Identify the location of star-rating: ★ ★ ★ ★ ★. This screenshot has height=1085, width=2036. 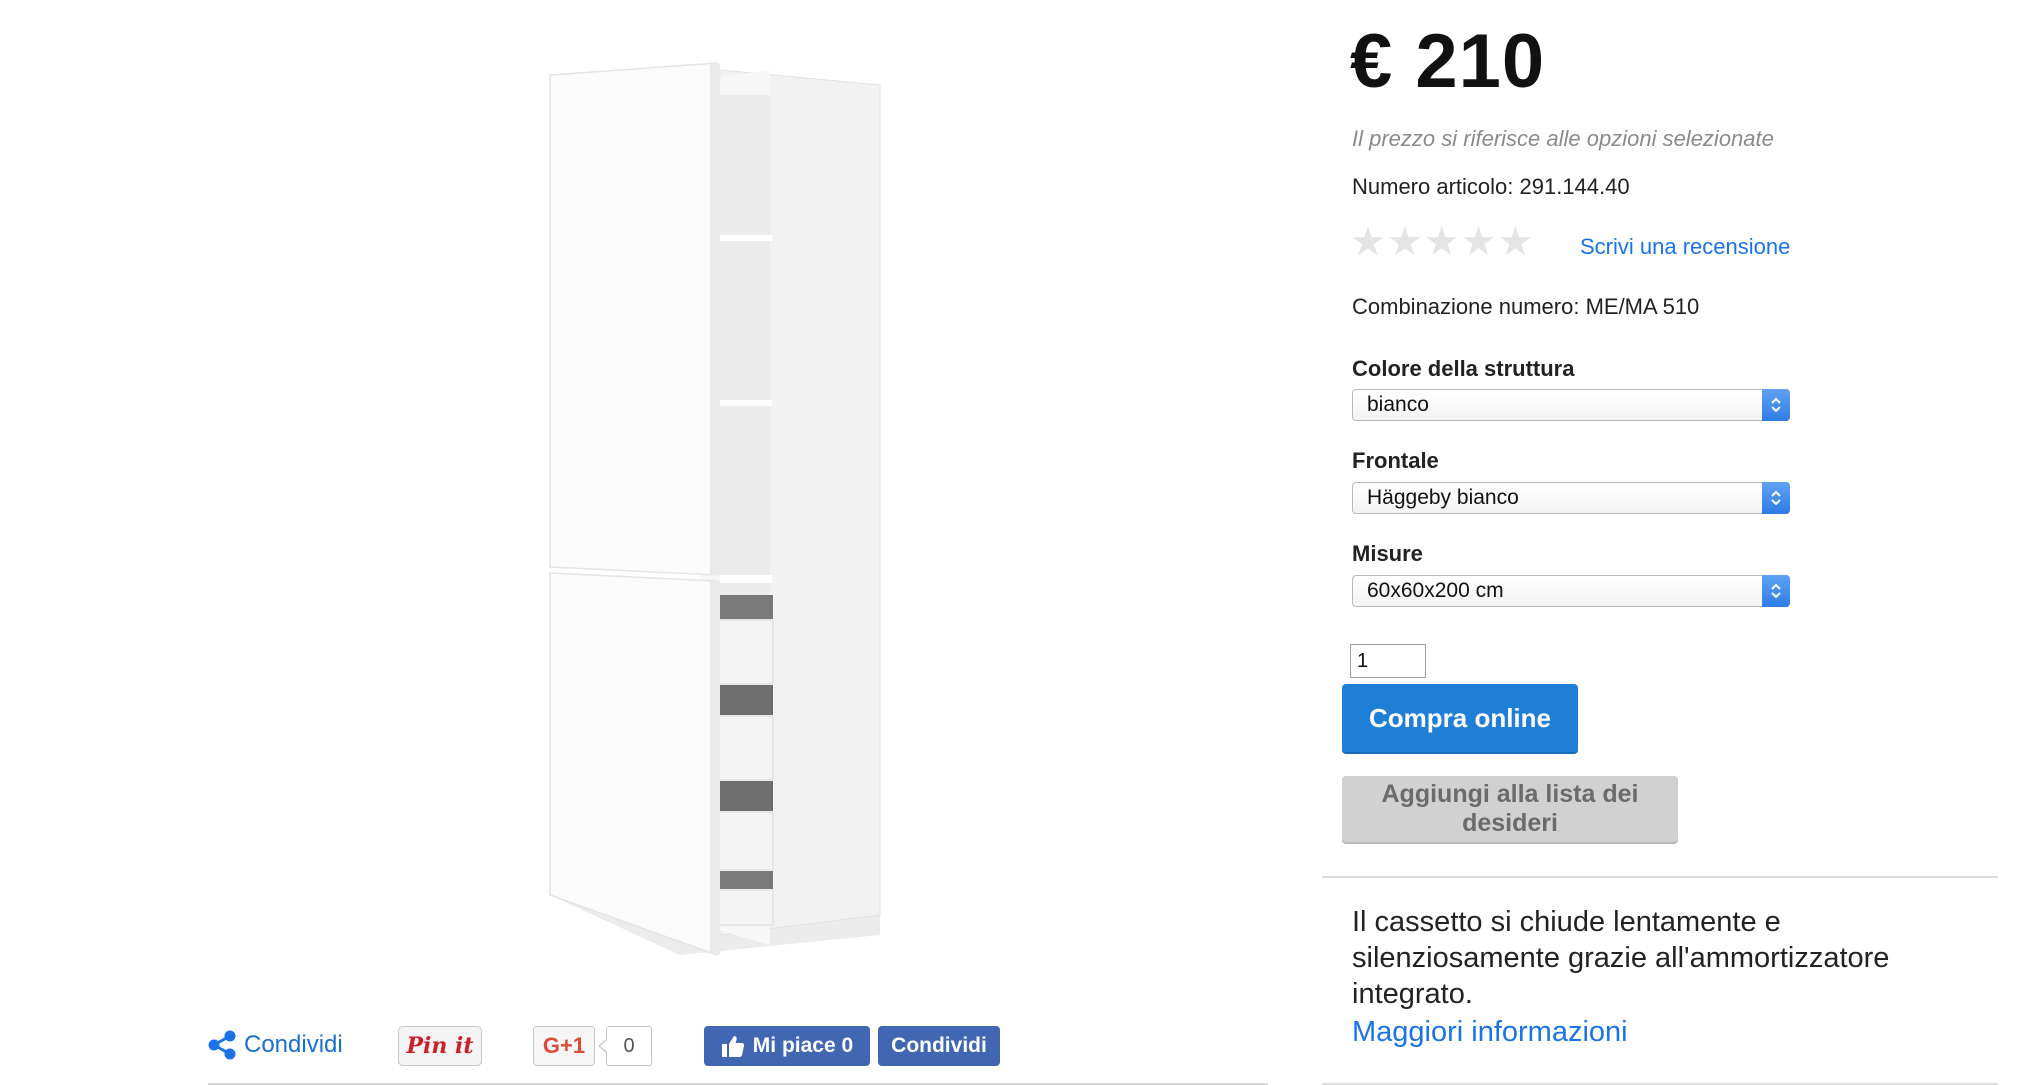
(1442, 242).